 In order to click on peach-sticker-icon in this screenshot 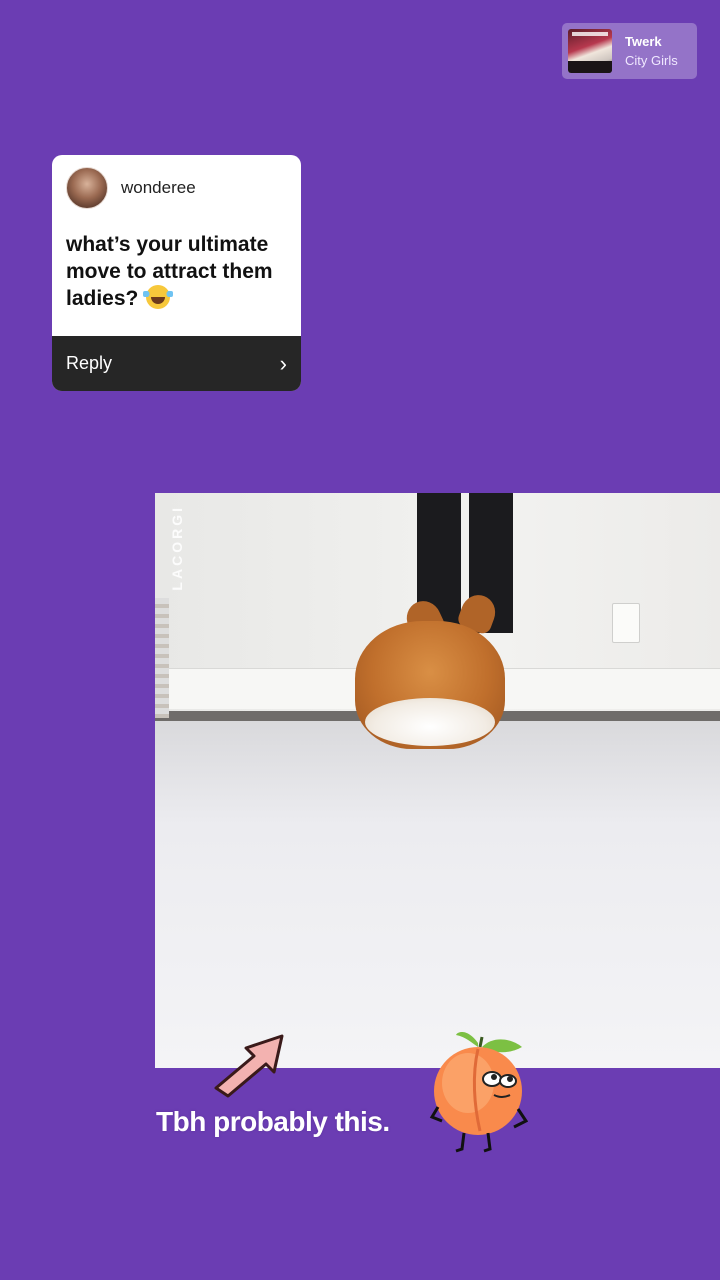, I will do `click(478, 1090)`.